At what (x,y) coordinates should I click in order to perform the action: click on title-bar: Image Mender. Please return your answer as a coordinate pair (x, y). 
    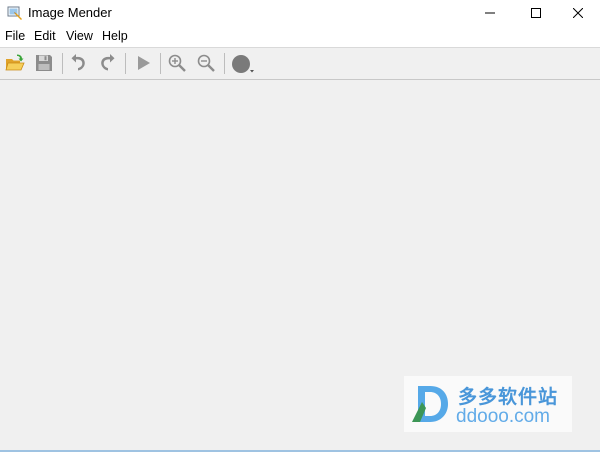
    Looking at the image, I should click on (300, 13).